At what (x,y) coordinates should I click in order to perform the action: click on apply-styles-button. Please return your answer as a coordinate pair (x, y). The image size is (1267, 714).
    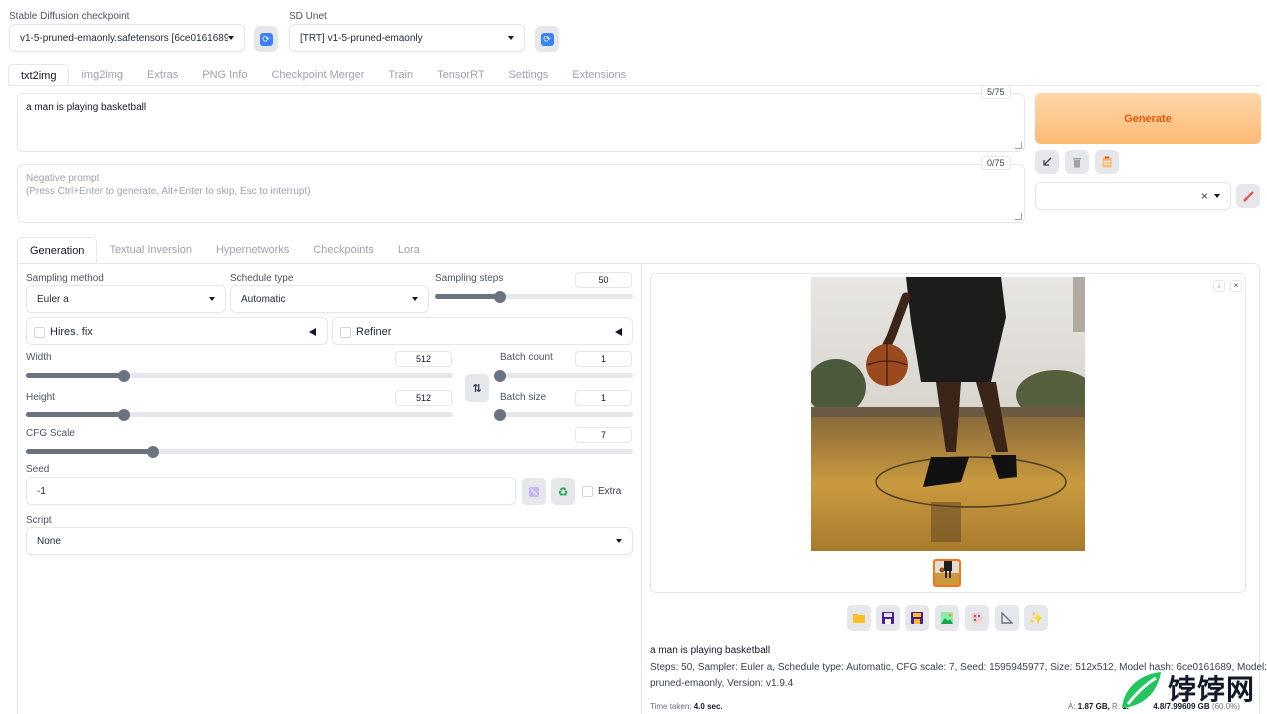
    Looking at the image, I should click on (1107, 162).